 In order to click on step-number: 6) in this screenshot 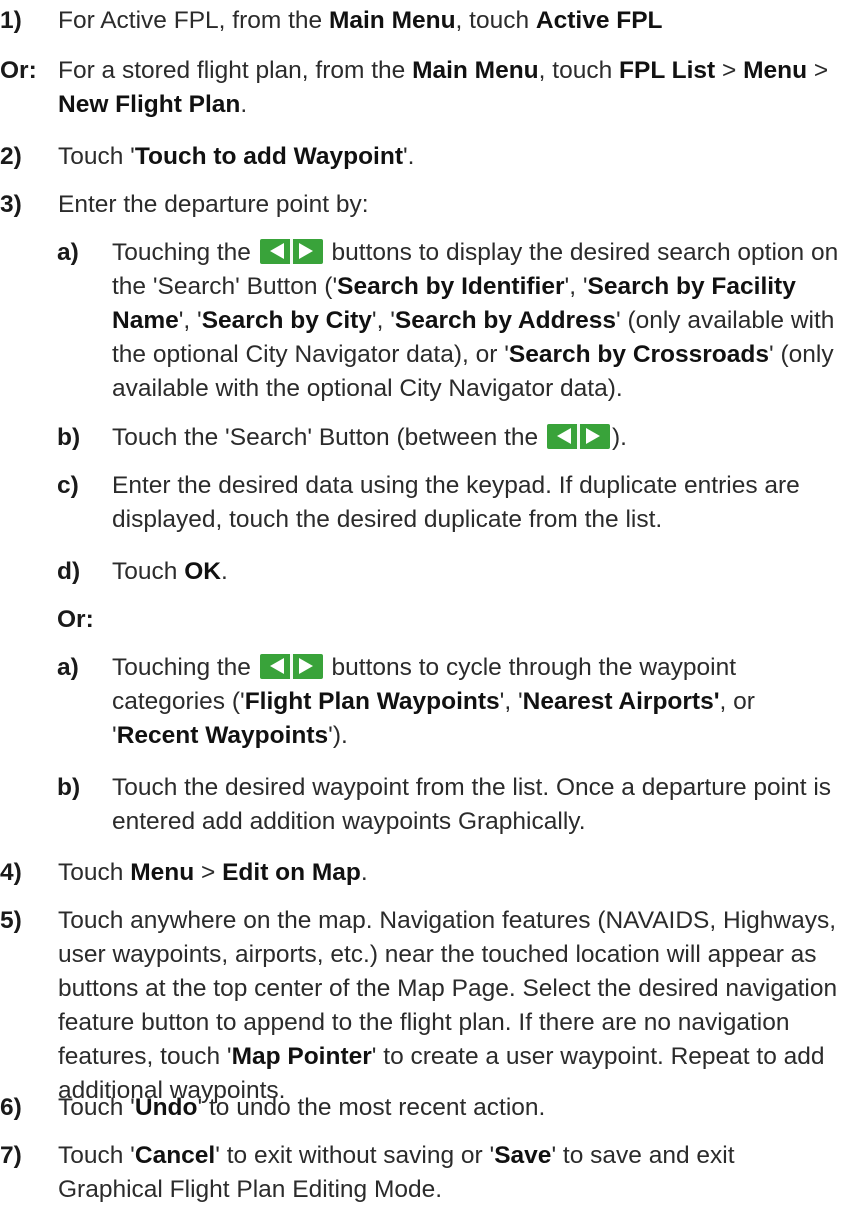, I will do `click(11, 1107)`.